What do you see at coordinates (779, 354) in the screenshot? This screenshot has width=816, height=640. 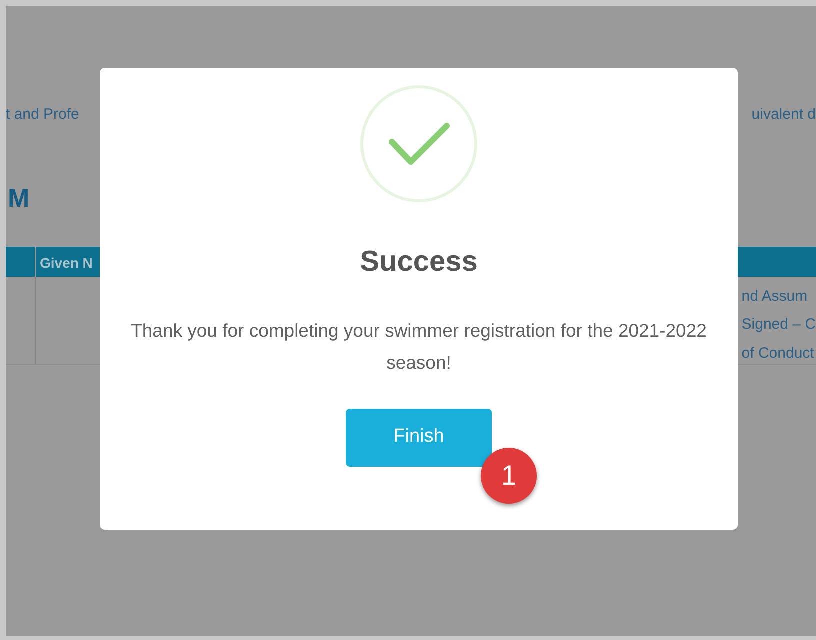 I see `table-cell-text: of Conduct` at bounding box center [779, 354].